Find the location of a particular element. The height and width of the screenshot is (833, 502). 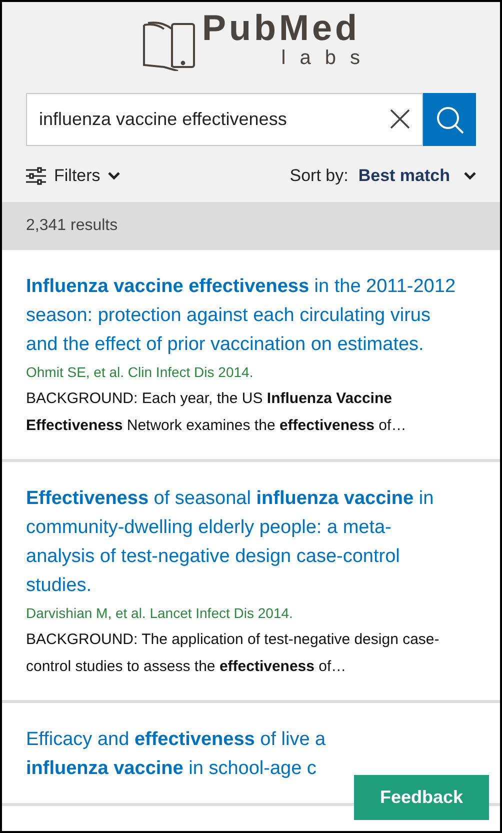

sort-label: Sort by: is located at coordinates (319, 176).